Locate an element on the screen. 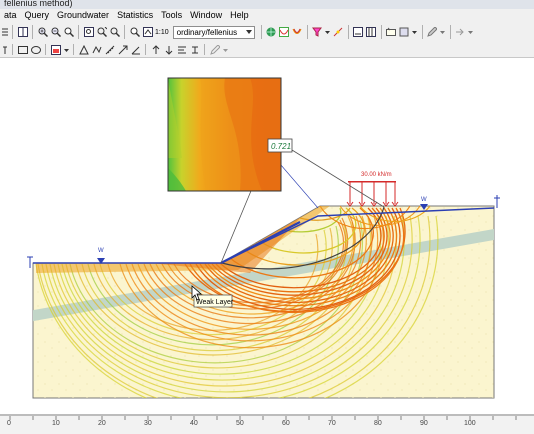 The image size is (534, 434). query-line-icon is located at coordinates (338, 32).